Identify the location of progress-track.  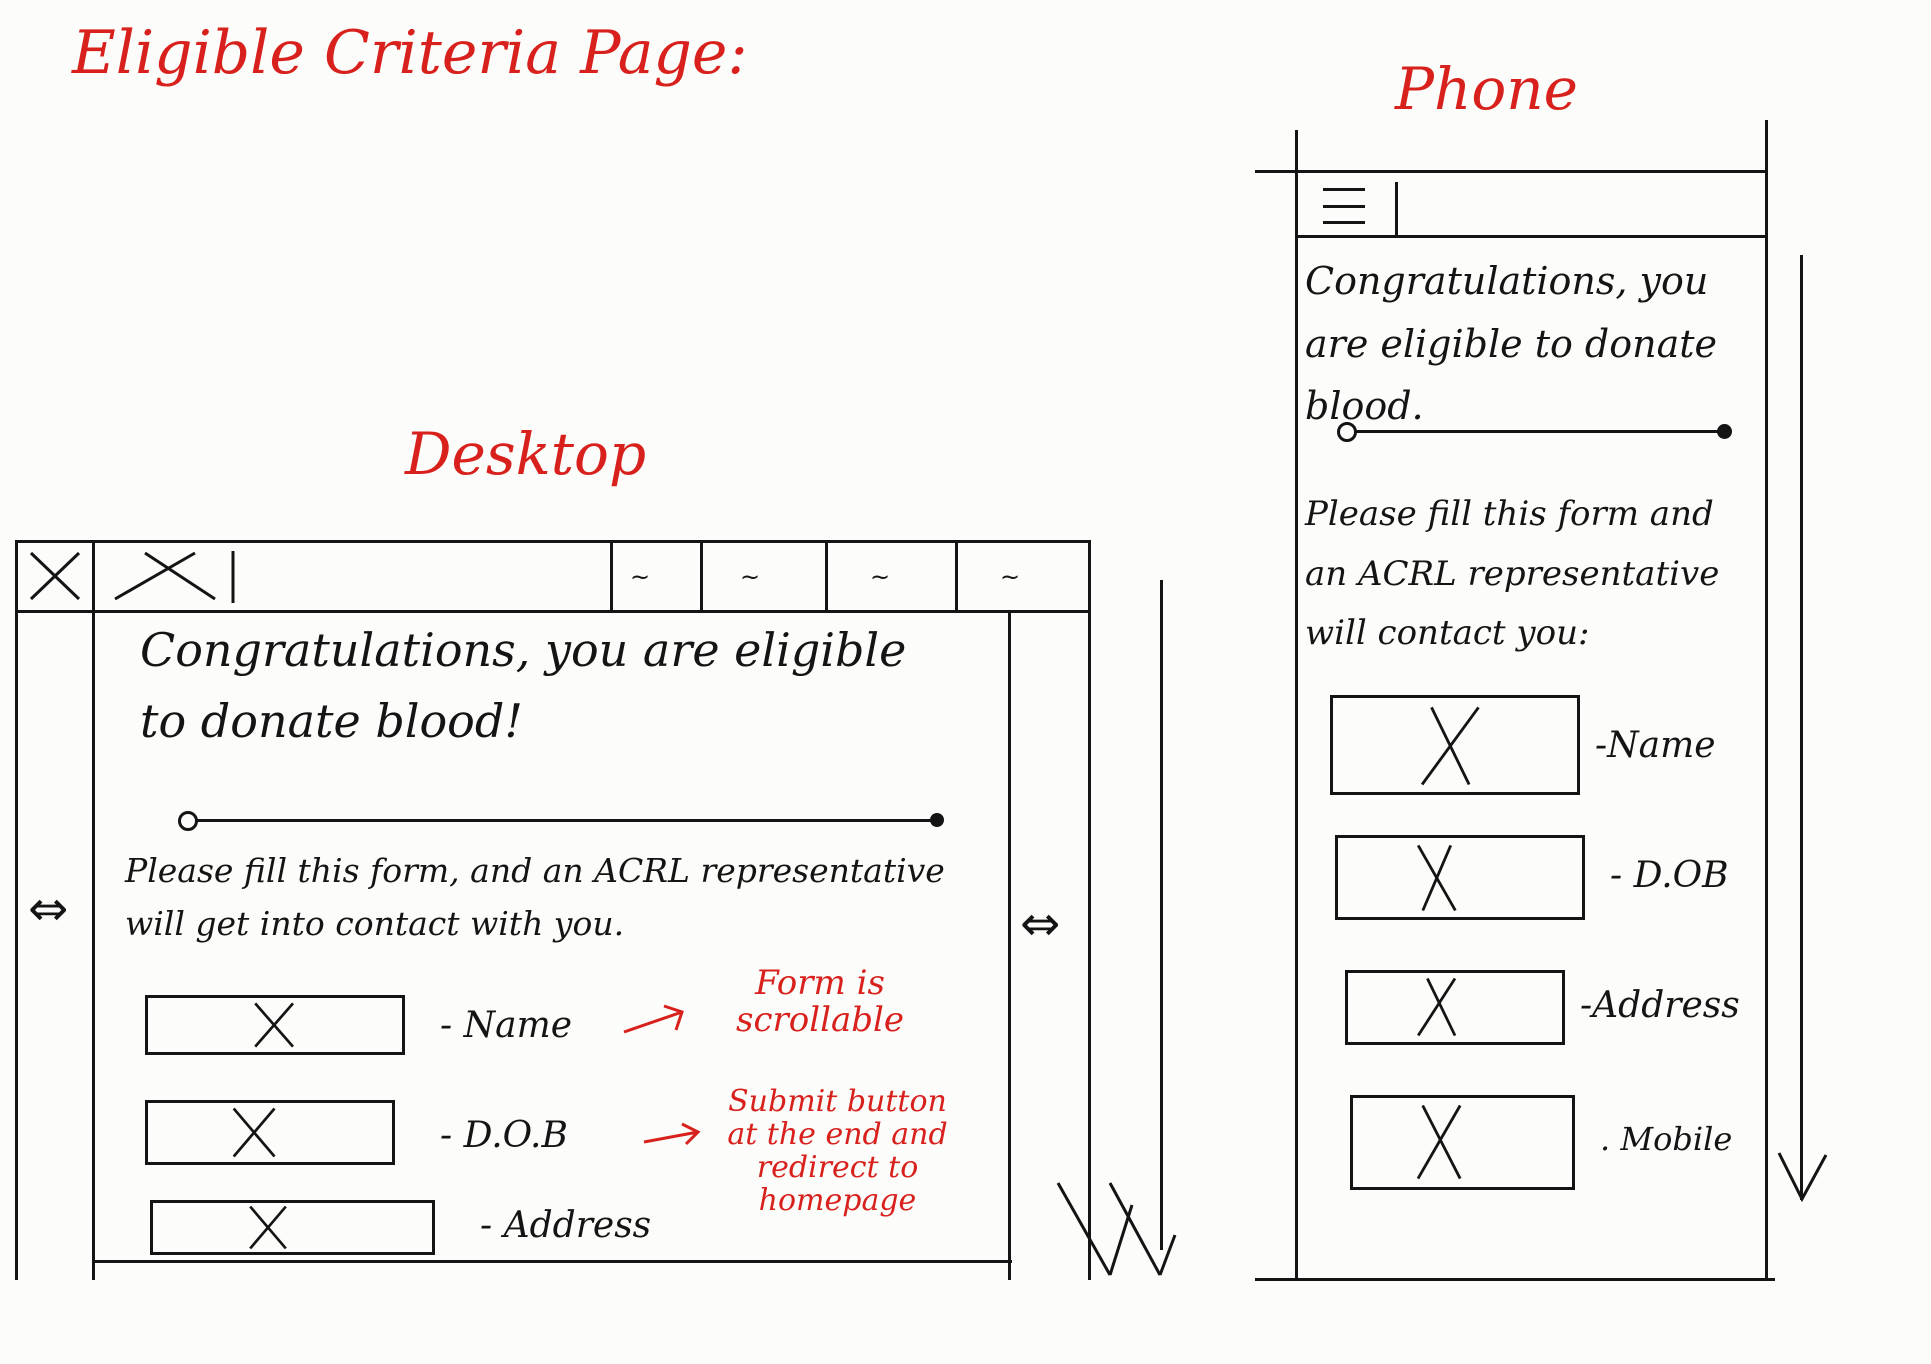
(562, 820).